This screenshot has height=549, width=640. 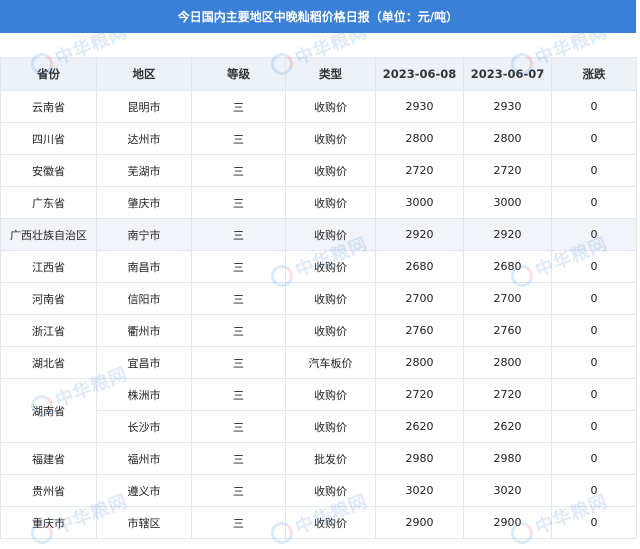 What do you see at coordinates (507, 234) in the screenshot?
I see `cell-price-2: 2920` at bounding box center [507, 234].